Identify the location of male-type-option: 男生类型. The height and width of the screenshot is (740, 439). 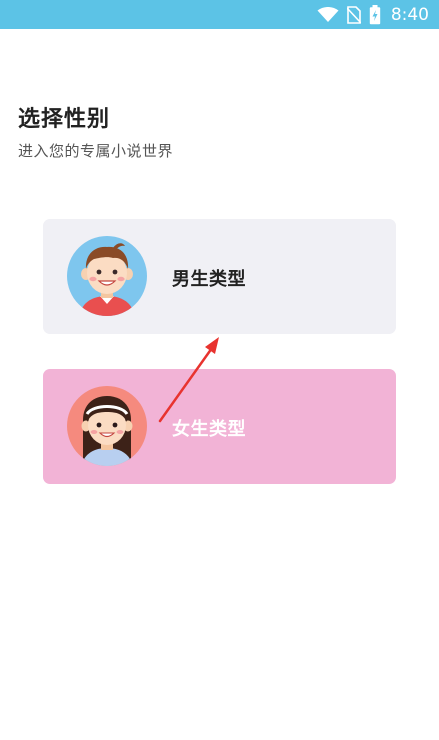
(219, 276).